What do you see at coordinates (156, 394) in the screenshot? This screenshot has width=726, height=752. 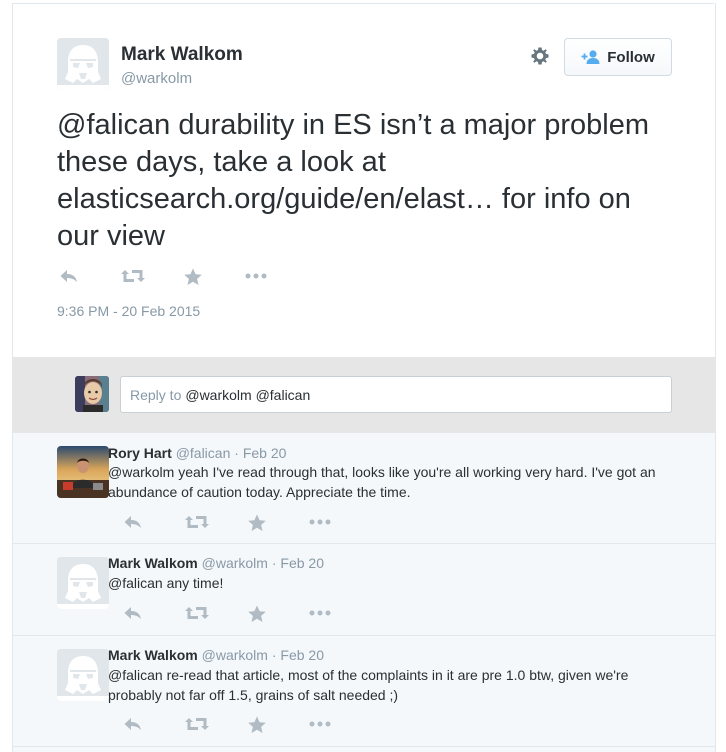 I see `reply-prefix: Reply to` at bounding box center [156, 394].